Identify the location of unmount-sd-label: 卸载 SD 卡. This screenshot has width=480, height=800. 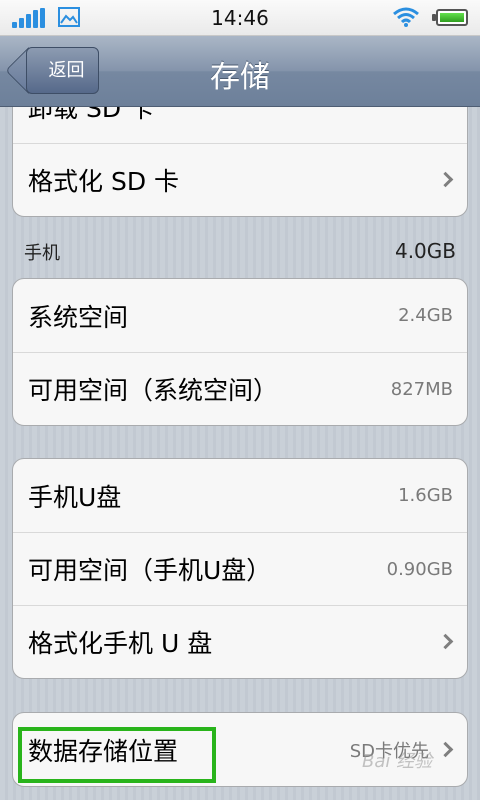
(91, 115).